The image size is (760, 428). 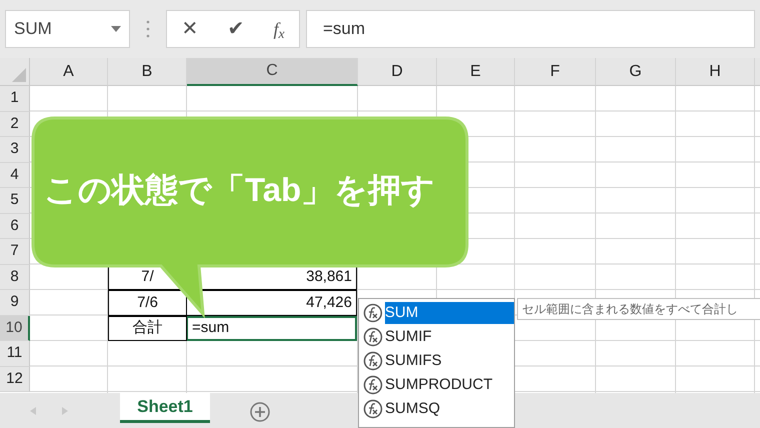 I want to click on row-header: 11, so click(x=15, y=353).